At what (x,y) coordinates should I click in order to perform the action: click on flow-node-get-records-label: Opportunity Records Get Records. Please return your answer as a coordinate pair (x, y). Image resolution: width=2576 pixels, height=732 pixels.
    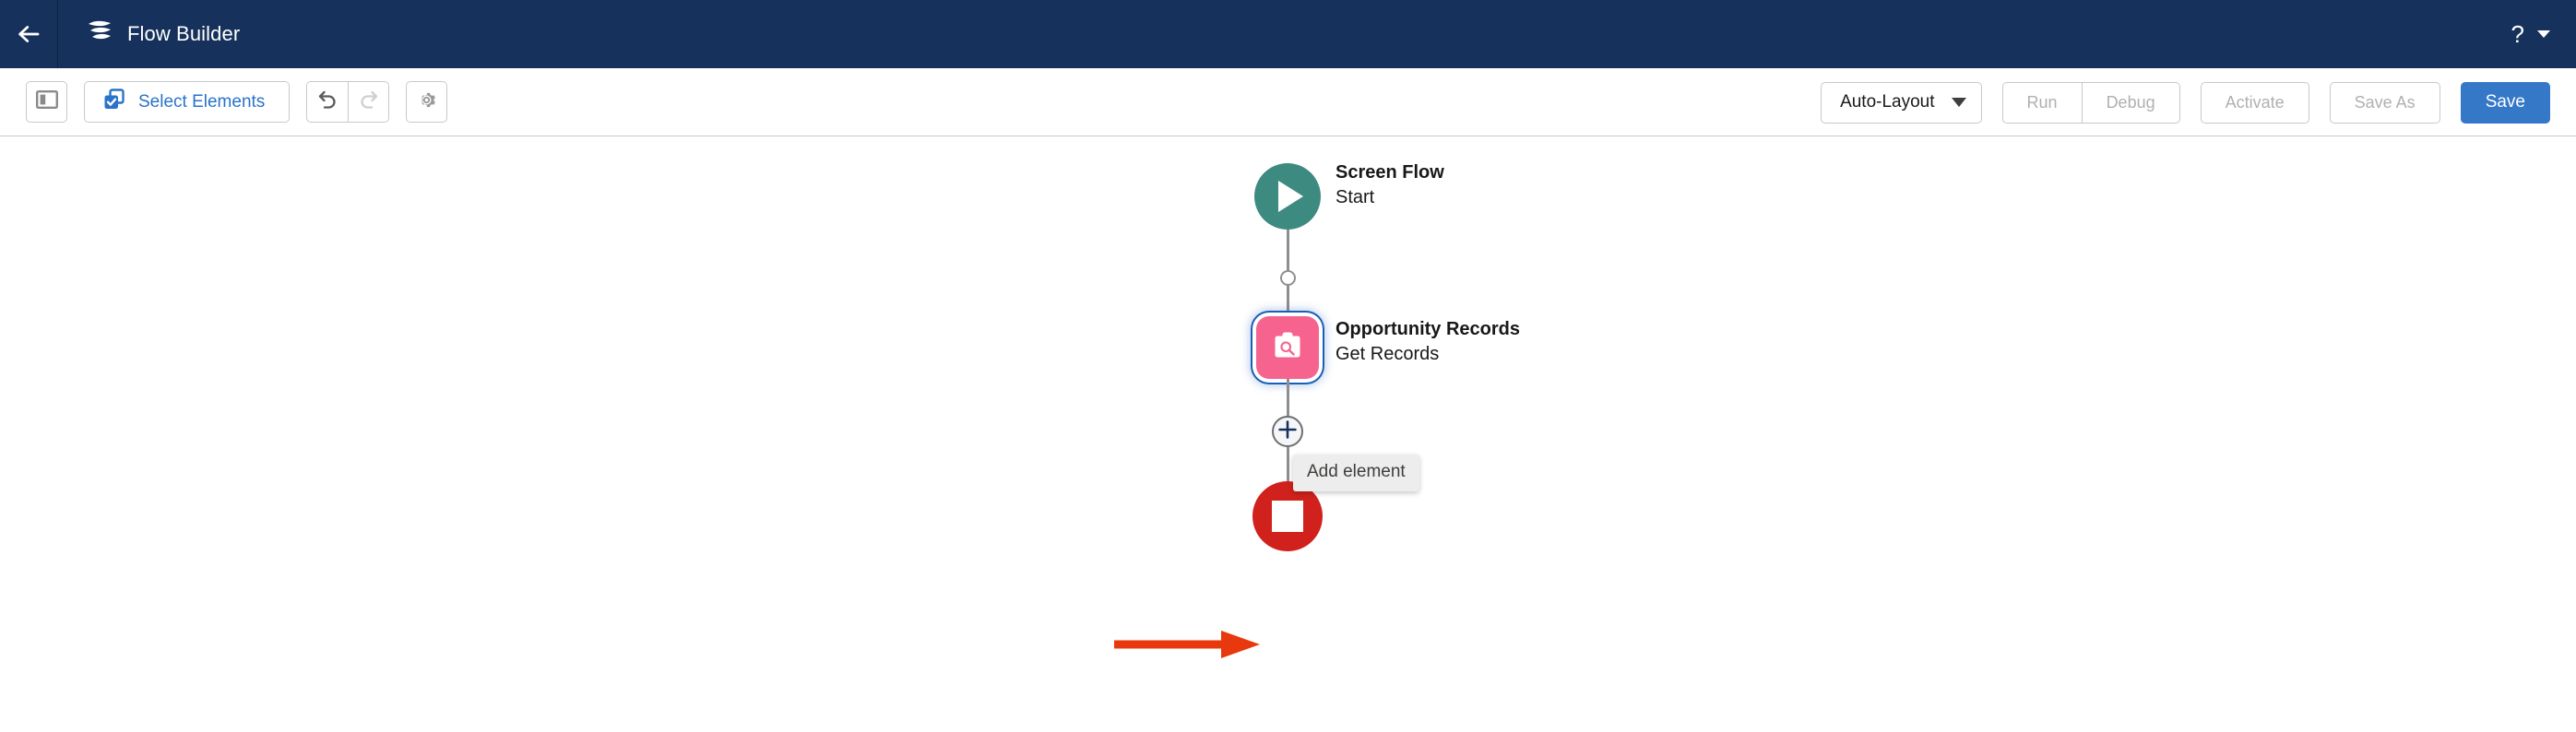
    Looking at the image, I should click on (1427, 342).